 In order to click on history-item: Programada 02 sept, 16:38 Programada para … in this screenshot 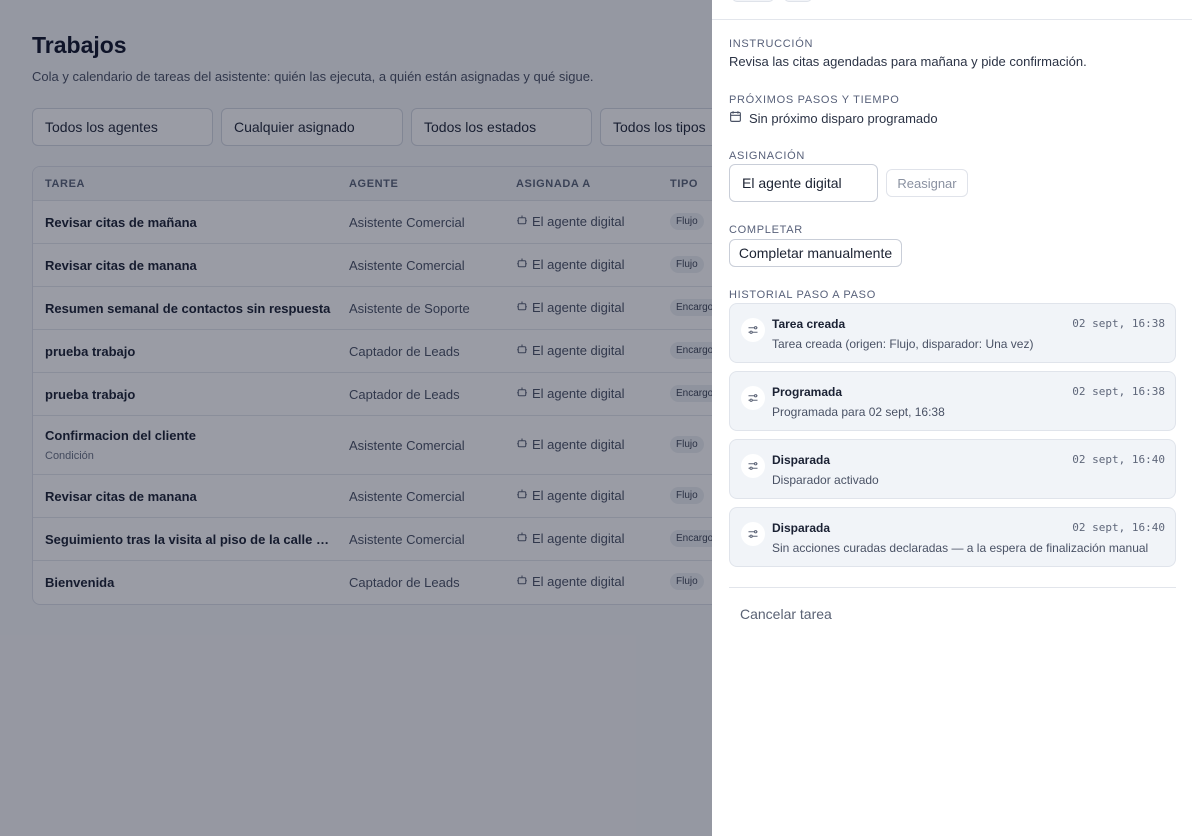, I will do `click(952, 401)`.